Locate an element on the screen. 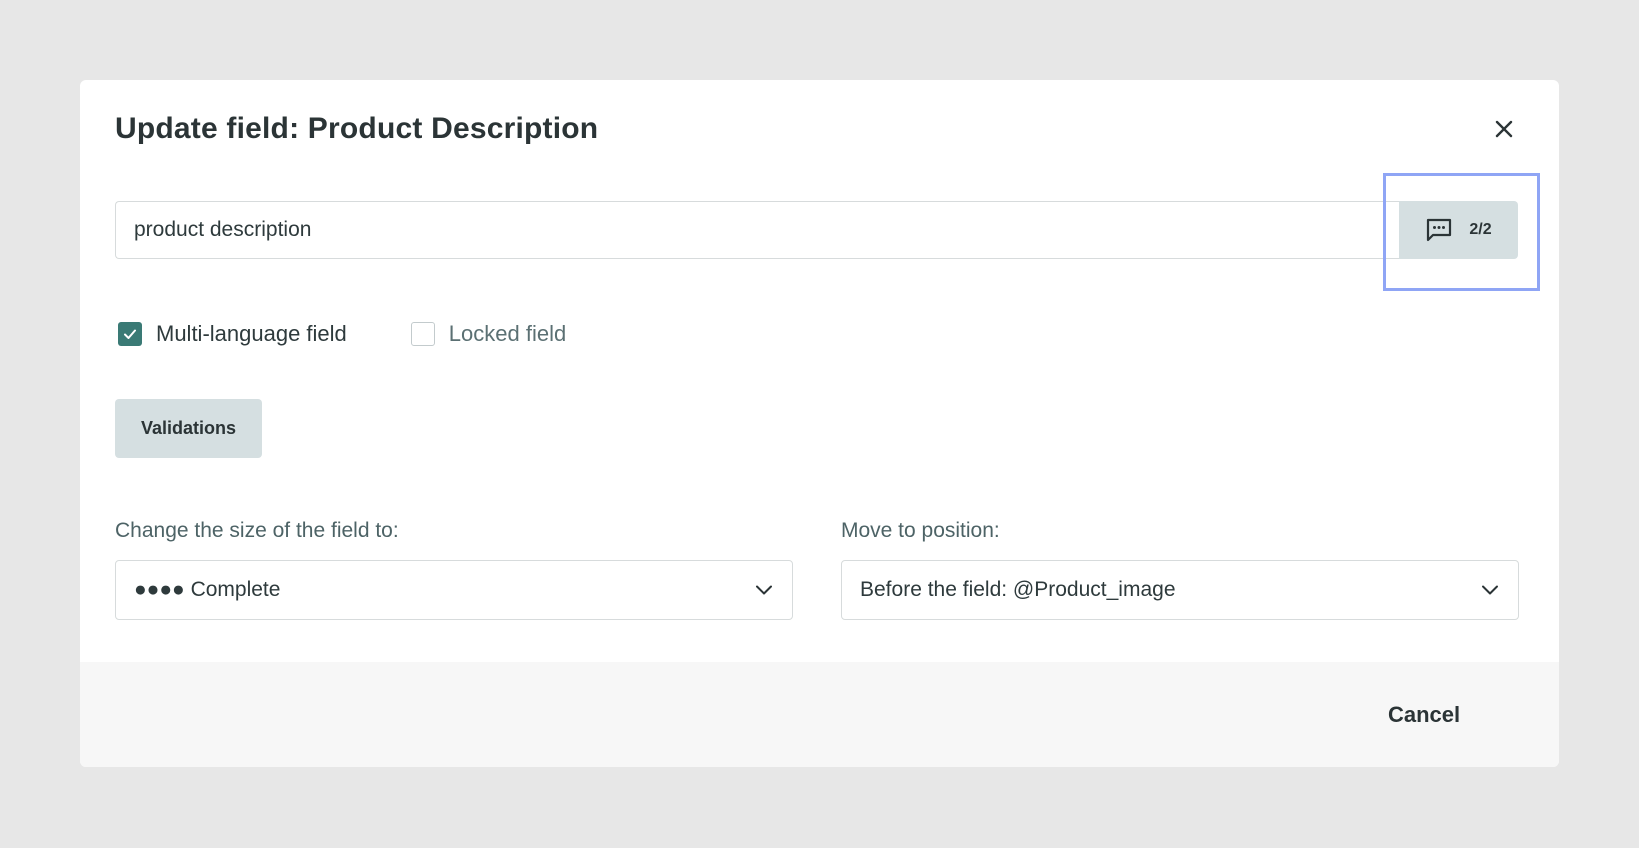 Image resolution: width=1639 pixels, height=848 pixels. close-icon is located at coordinates (1504, 129).